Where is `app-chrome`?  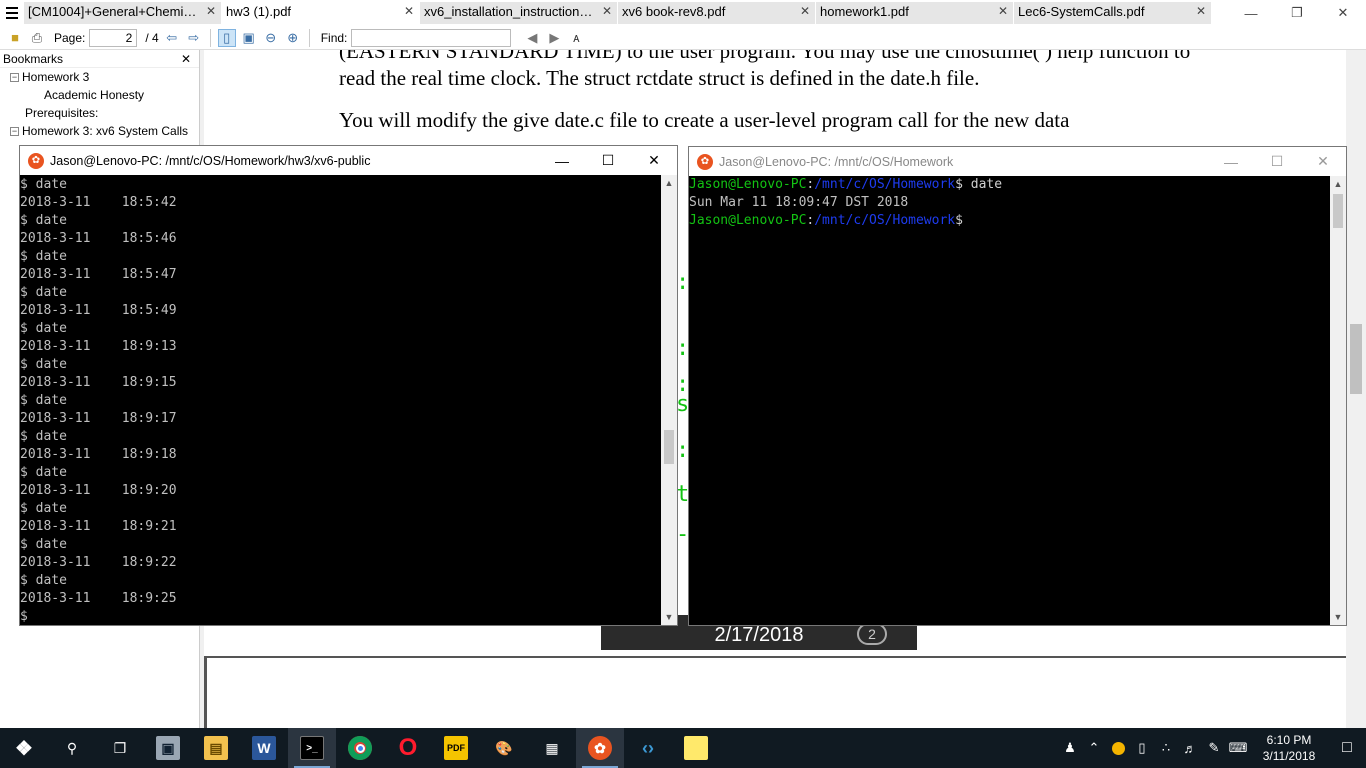 app-chrome is located at coordinates (360, 748).